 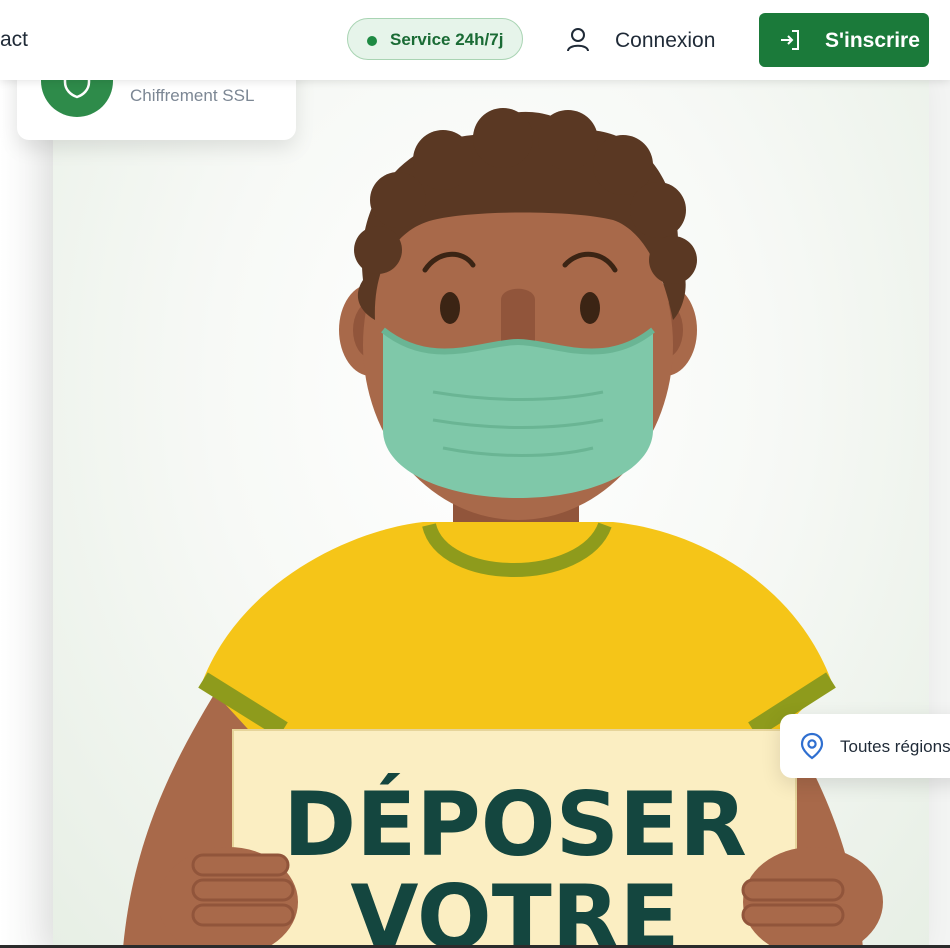 What do you see at coordinates (447, 39) in the screenshot?
I see `status-text: Service 24h/7j` at bounding box center [447, 39].